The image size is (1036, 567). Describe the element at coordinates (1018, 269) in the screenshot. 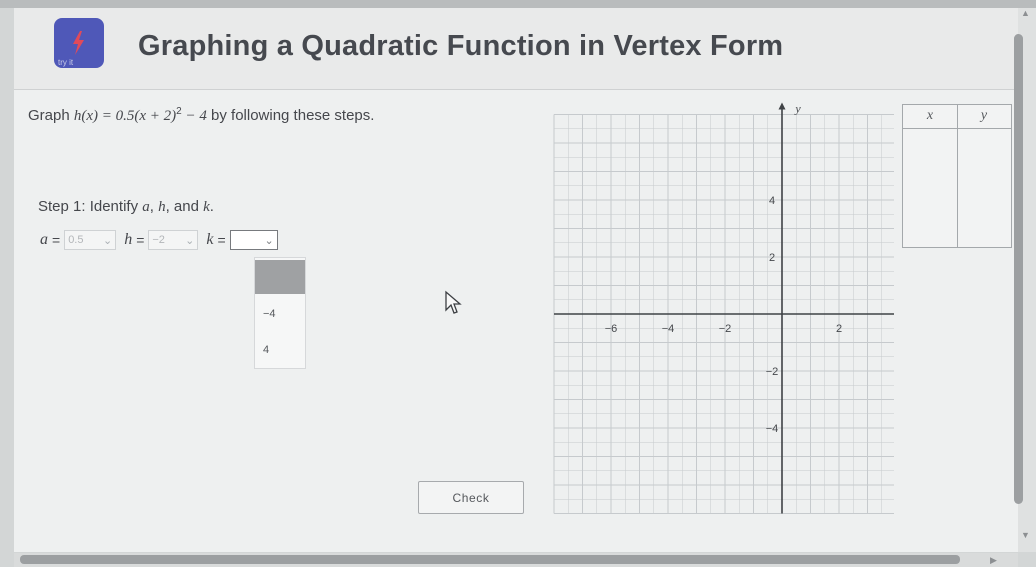

I see `vertical-scrollbar-thumb` at that location.